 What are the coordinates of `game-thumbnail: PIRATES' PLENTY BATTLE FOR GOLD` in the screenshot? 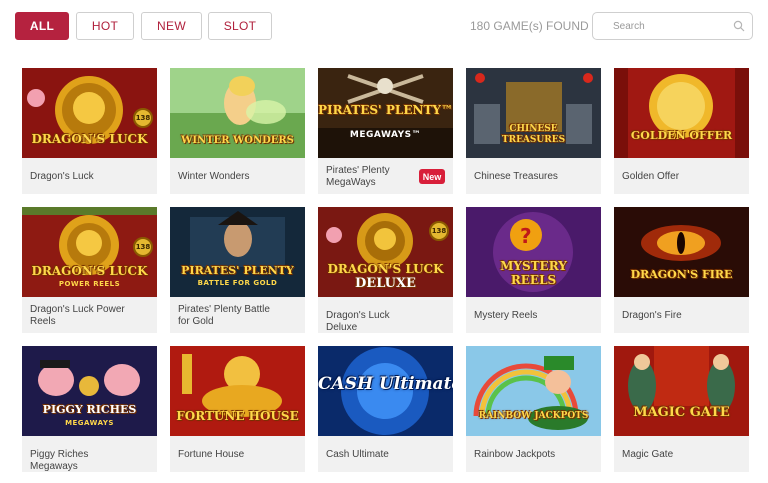 It's located at (237, 252).